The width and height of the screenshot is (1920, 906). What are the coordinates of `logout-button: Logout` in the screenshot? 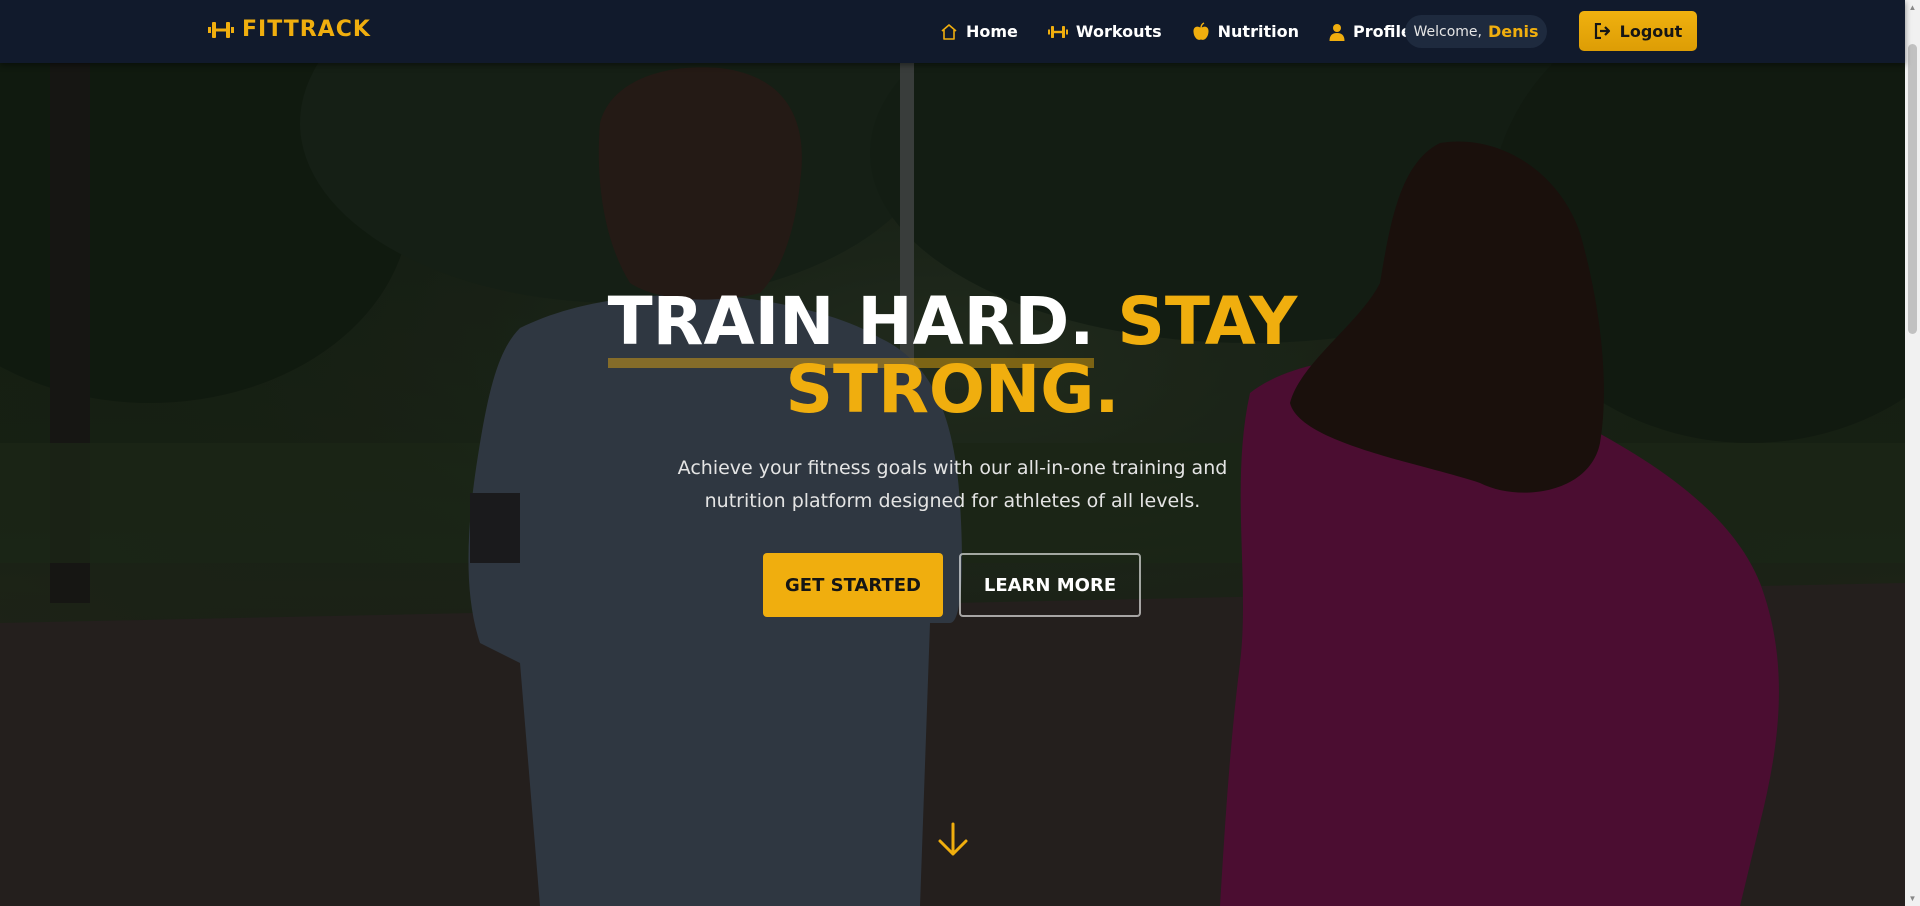 It's located at (1638, 31).